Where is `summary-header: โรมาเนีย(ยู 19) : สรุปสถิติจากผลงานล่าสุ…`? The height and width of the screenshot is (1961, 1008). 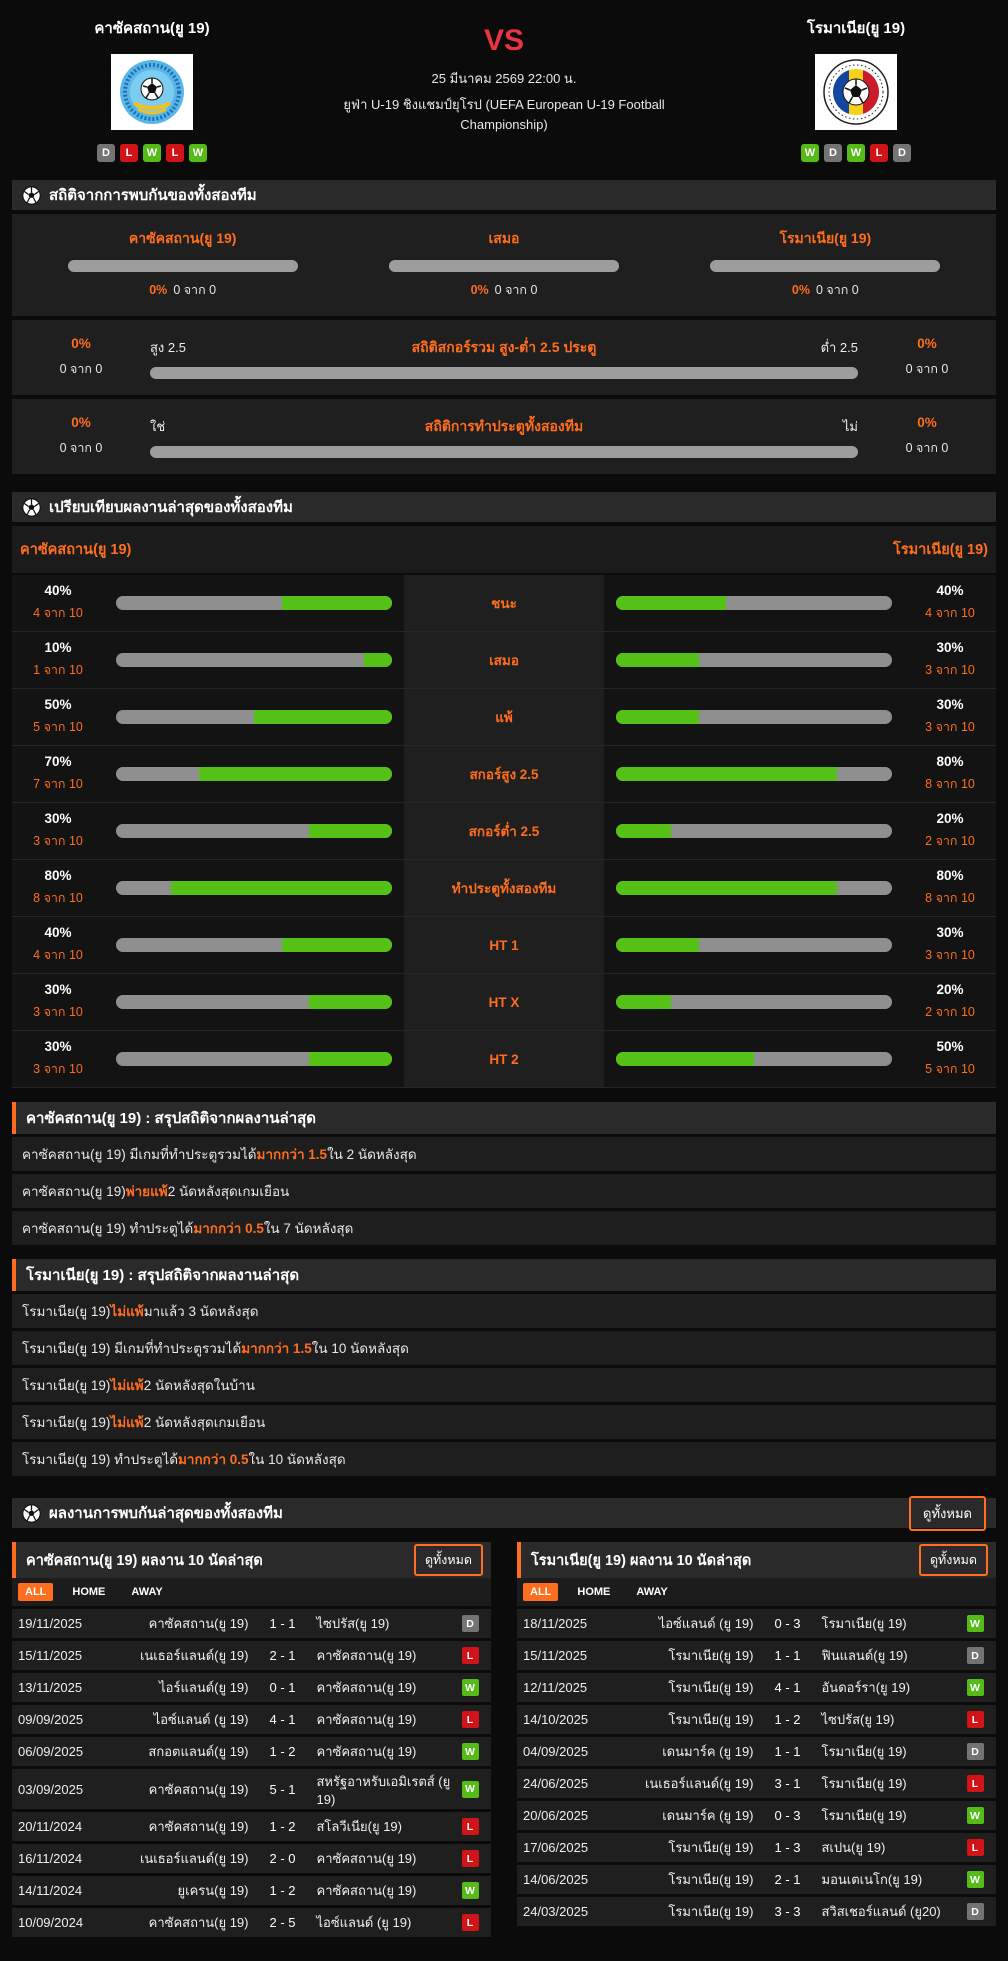
summary-header: โรมาเนีย(ยู 19) : สรุปสถิติจากผลงานล่าสุ… is located at coordinates (504, 1275).